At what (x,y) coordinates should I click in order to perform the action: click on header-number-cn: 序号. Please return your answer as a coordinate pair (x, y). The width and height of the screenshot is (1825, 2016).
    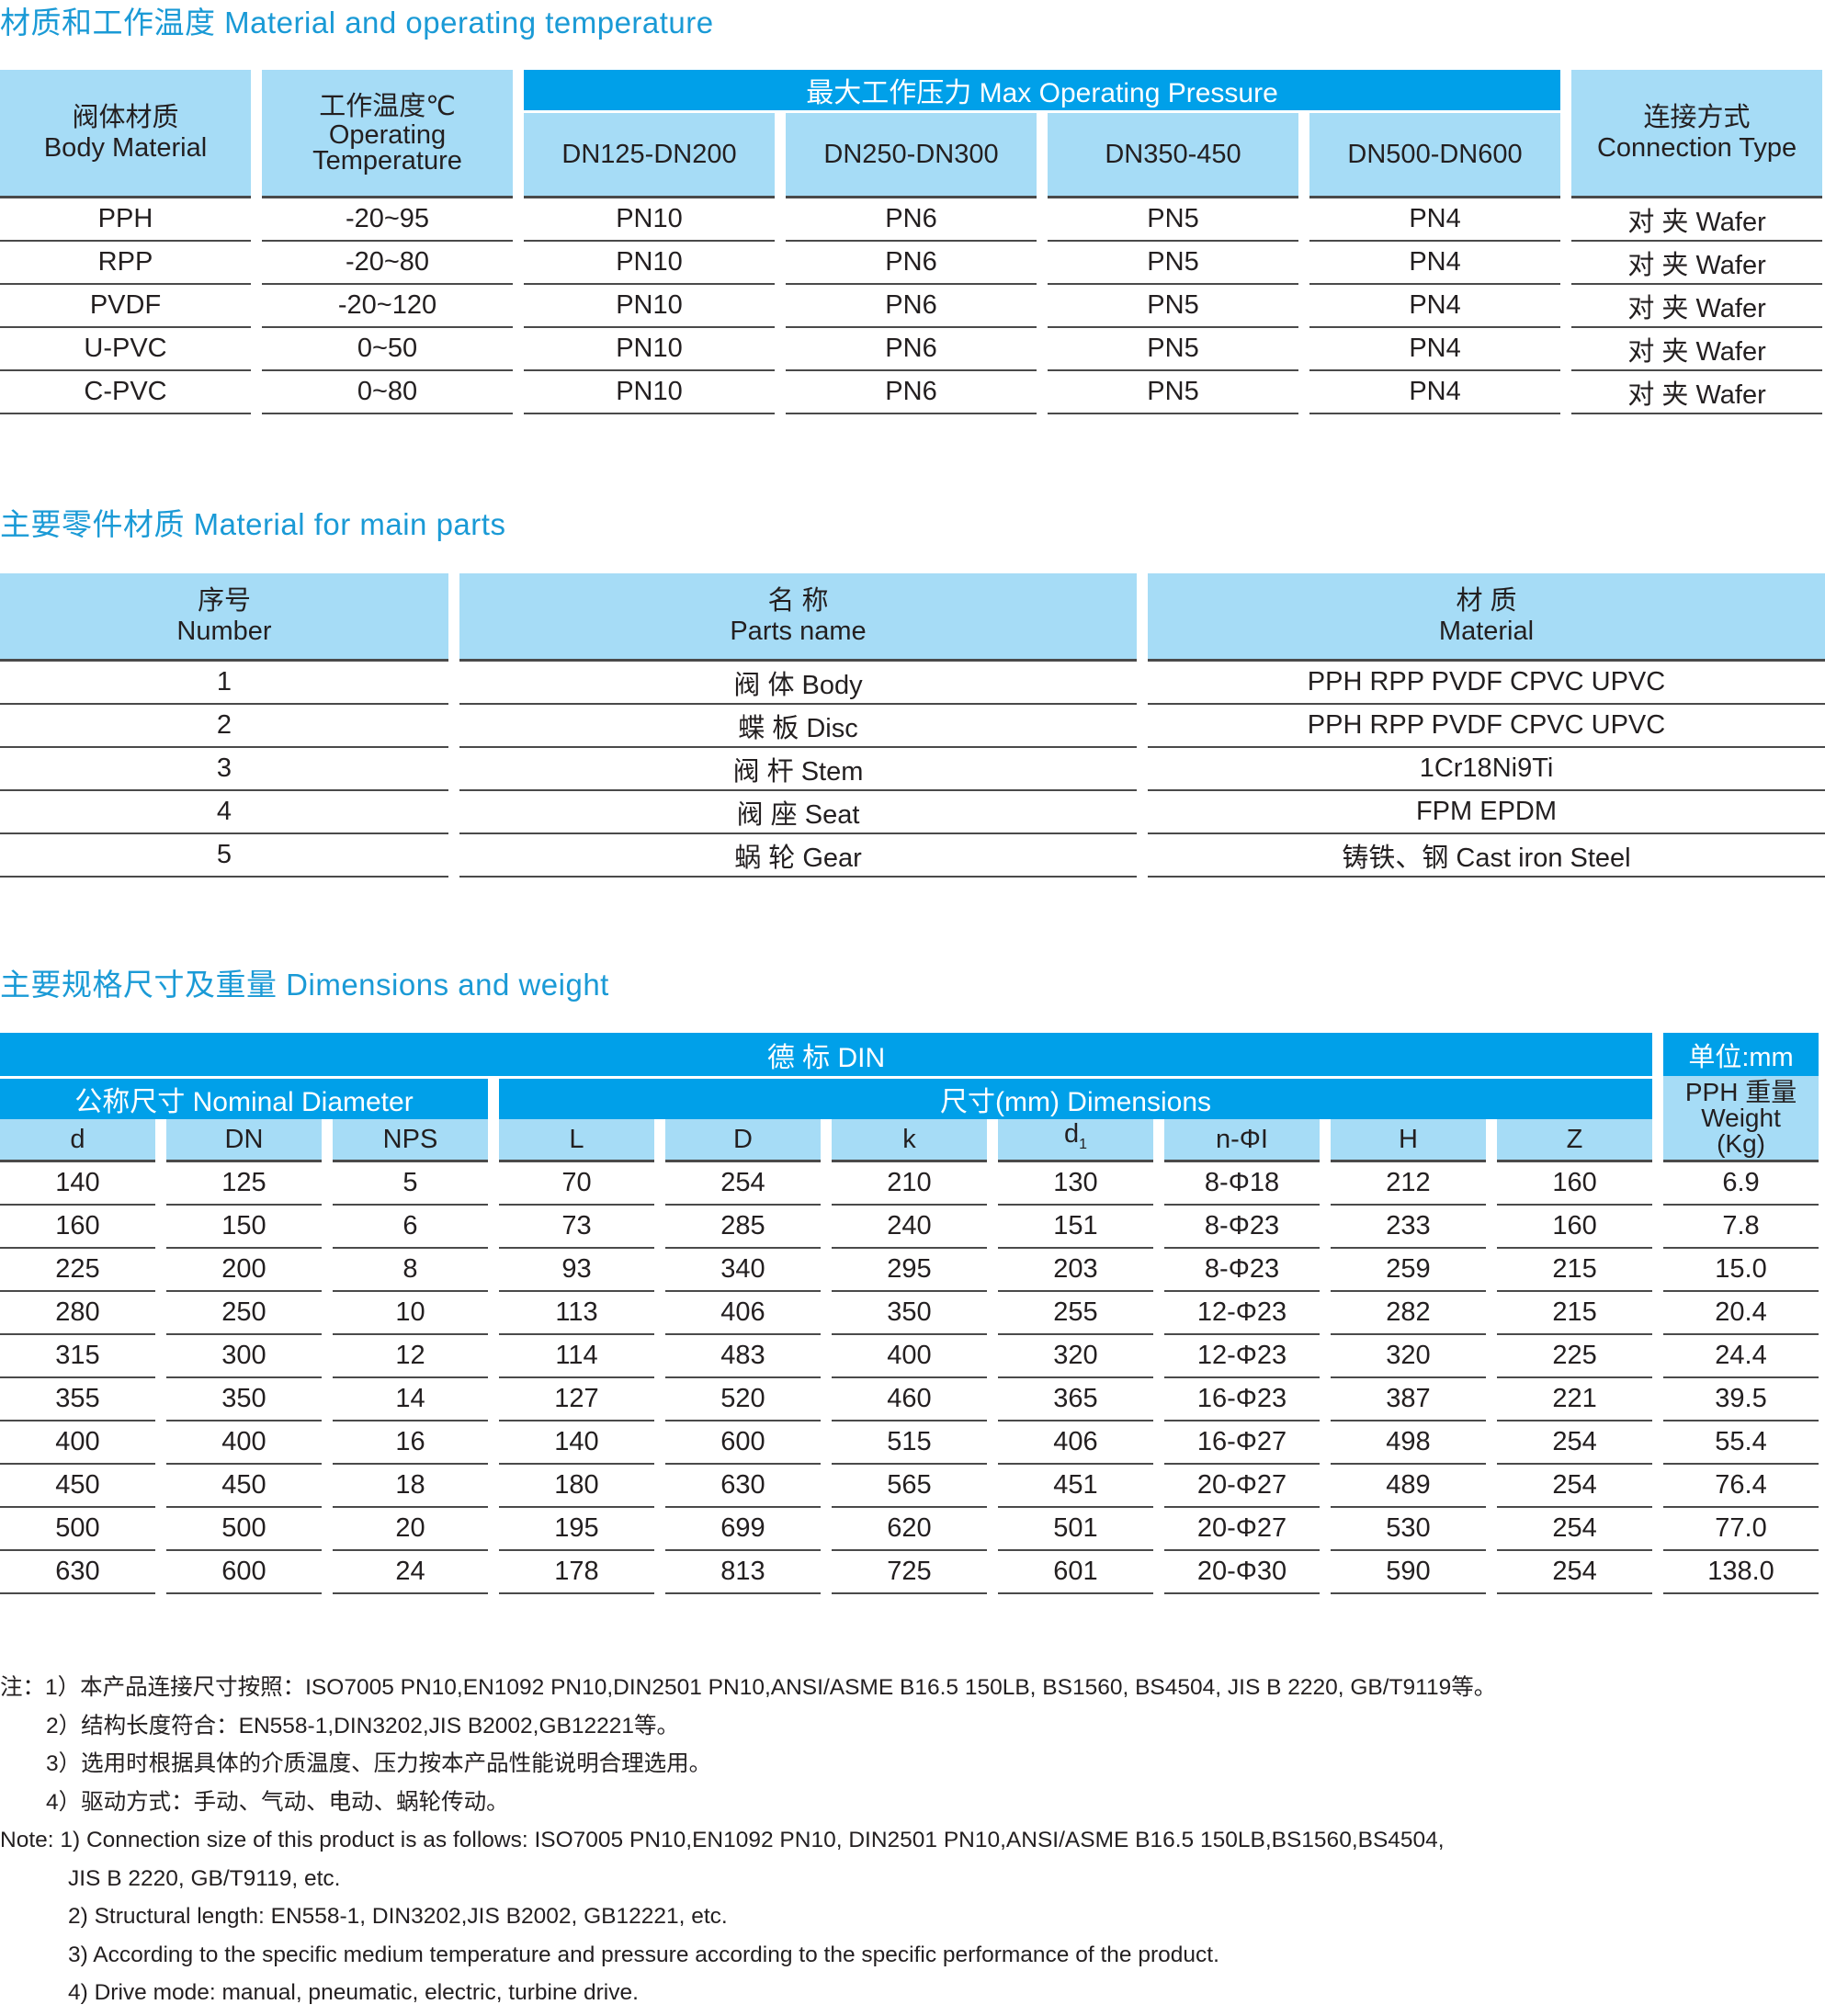
    Looking at the image, I should click on (224, 600).